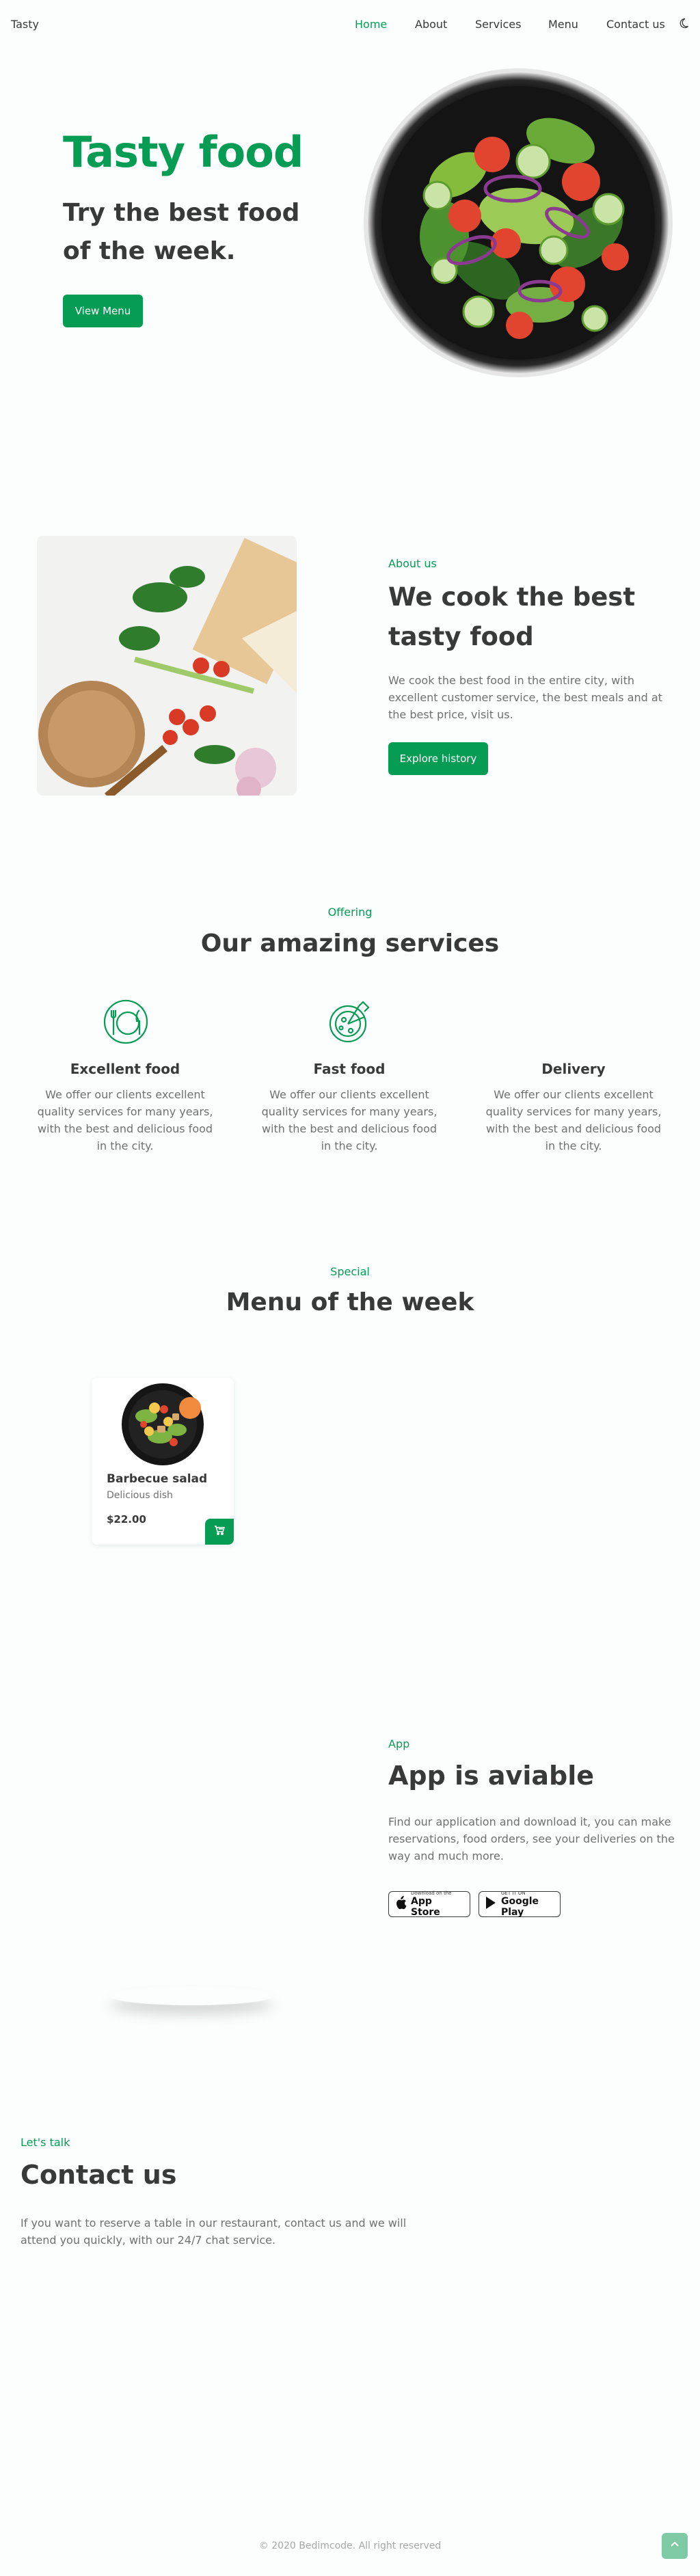  I want to click on service-name-delivery: Delivery, so click(573, 1069).